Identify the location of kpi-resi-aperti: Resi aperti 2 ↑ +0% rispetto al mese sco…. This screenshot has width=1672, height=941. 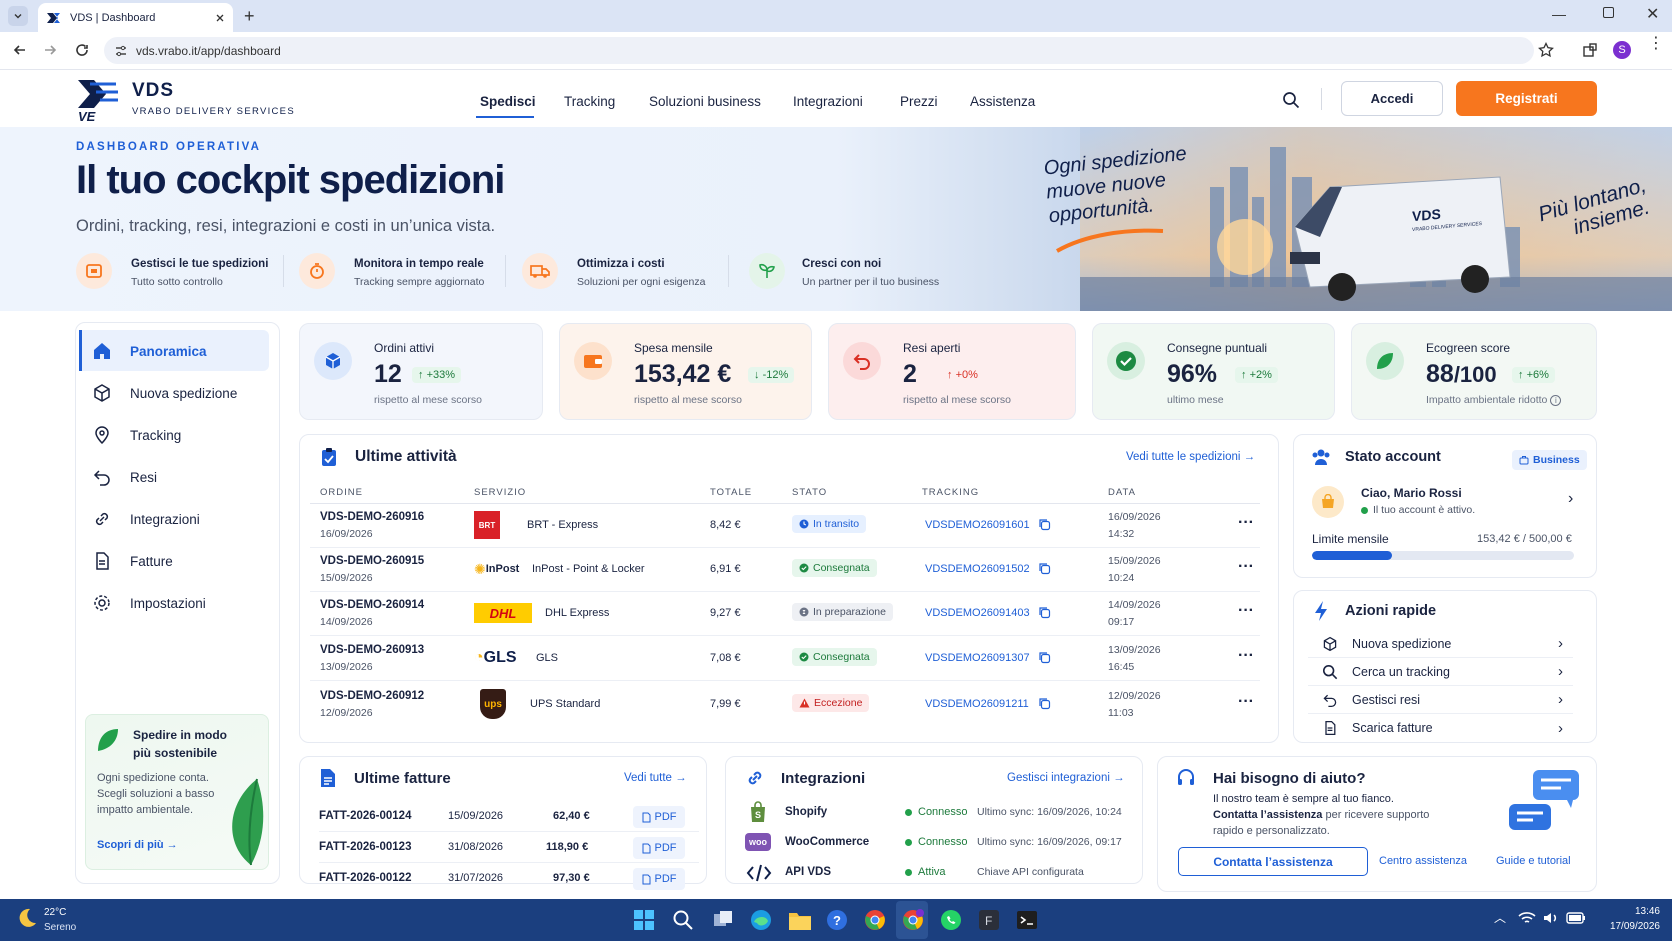
(952, 371).